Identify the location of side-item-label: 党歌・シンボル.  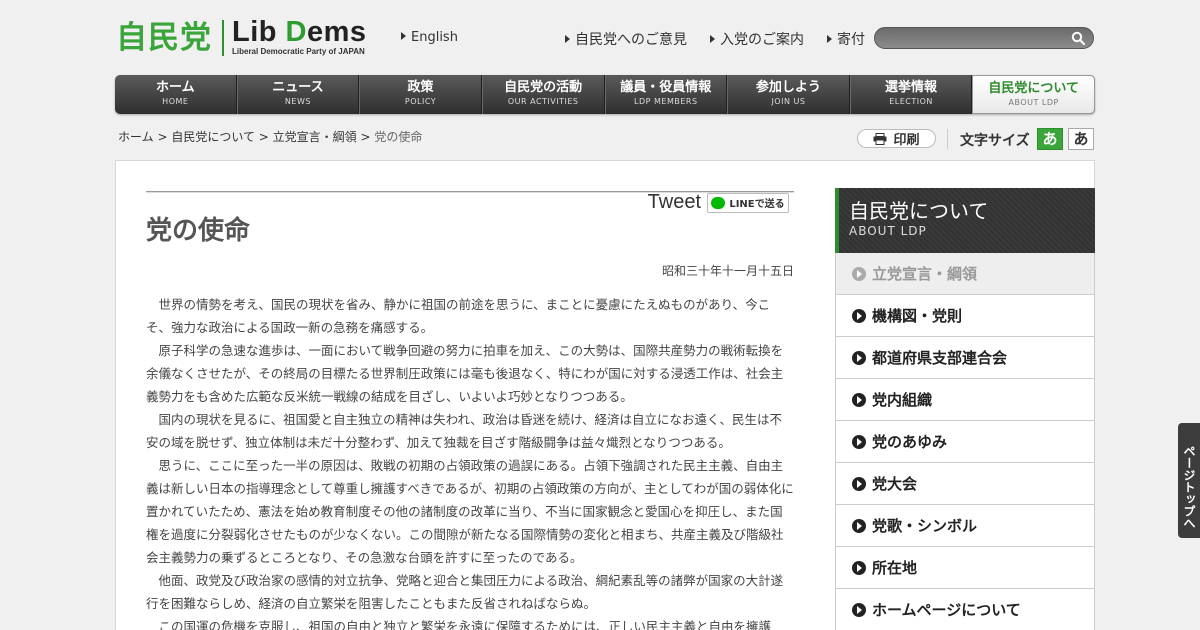
(925, 526).